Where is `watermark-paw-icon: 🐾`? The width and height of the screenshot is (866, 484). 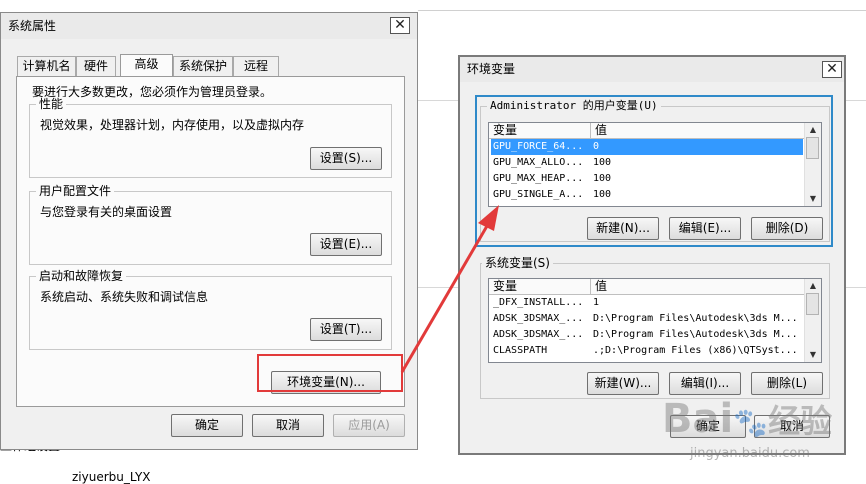
watermark-paw-icon: 🐾 is located at coordinates (751, 422).